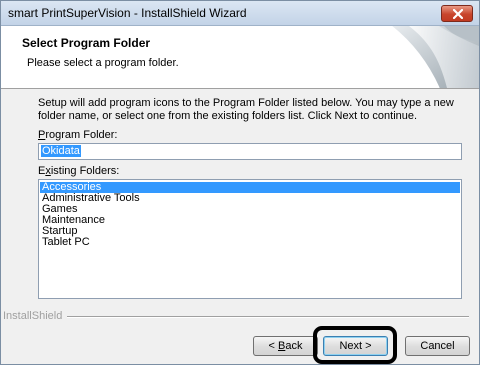 The width and height of the screenshot is (482, 367). Describe the element at coordinates (61, 151) in the screenshot. I see `program-folder-value: Okidata` at that location.